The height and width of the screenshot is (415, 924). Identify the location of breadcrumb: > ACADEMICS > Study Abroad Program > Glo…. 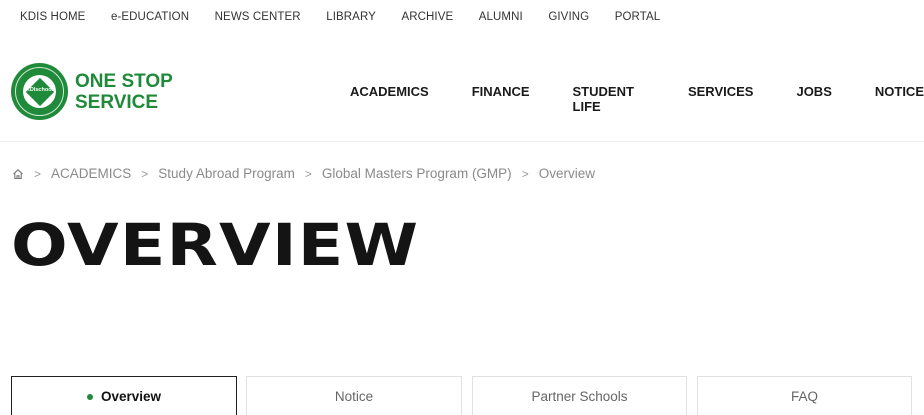
(303, 173).